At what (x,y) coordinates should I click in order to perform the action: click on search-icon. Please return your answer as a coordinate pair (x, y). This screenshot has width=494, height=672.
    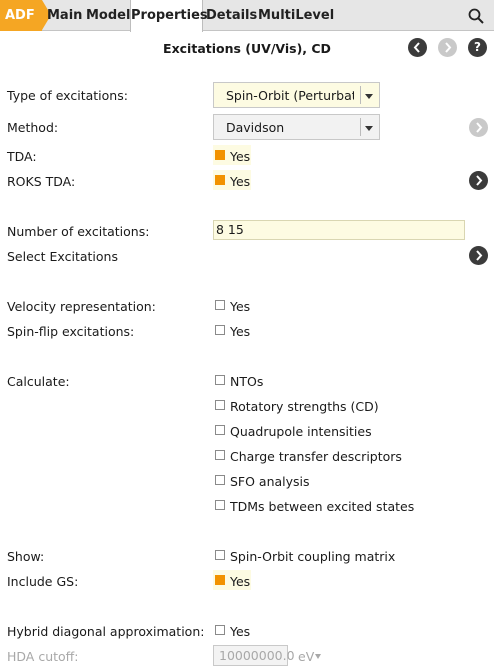
    Looking at the image, I should click on (476, 16).